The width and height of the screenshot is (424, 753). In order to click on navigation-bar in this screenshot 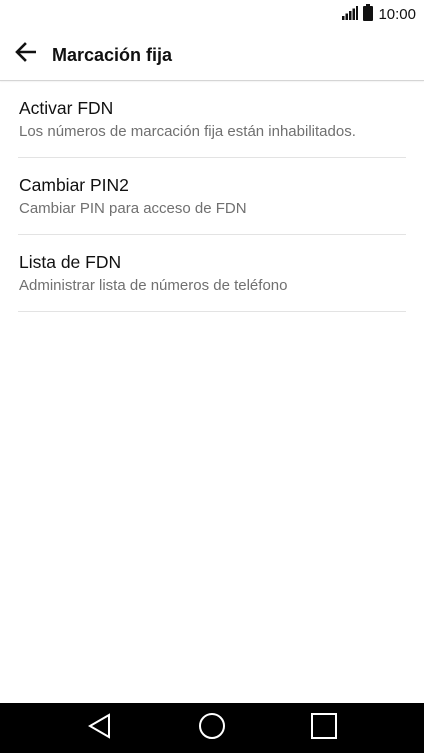, I will do `click(212, 728)`.